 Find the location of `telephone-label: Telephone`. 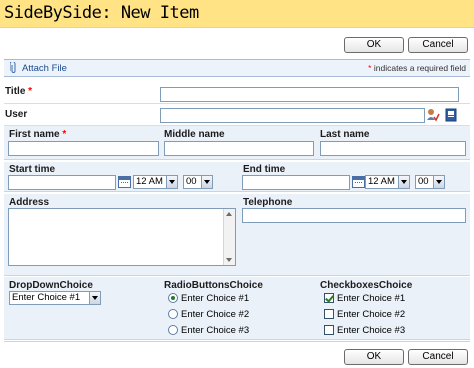

telephone-label: Telephone is located at coordinates (268, 202).